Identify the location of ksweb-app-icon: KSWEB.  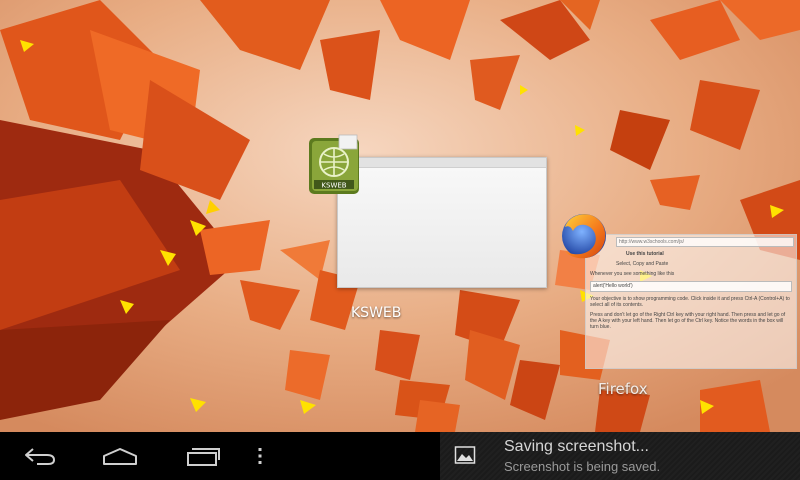
(337, 165).